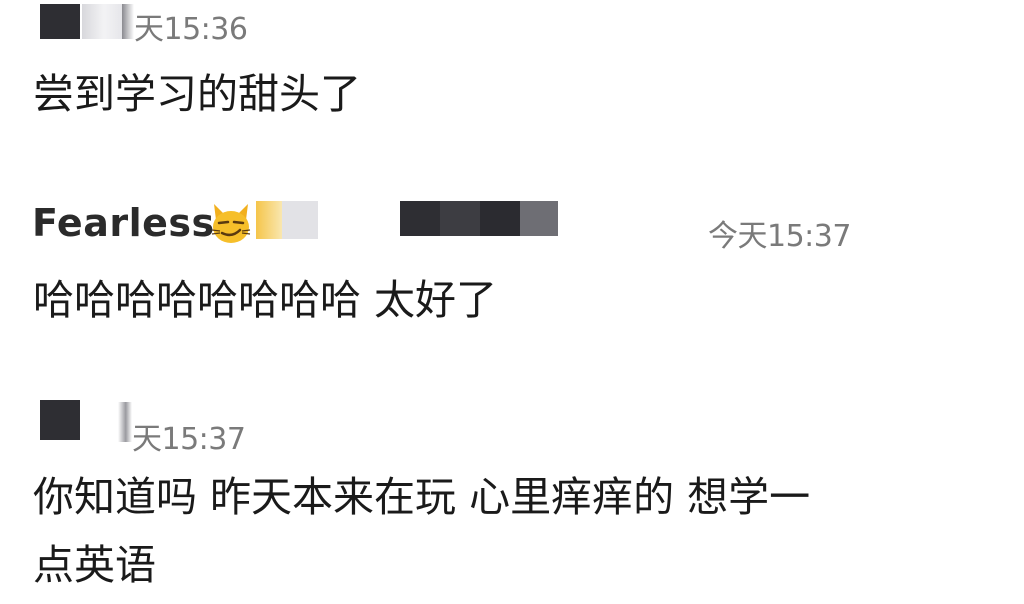  Describe the element at coordinates (422, 497) in the screenshot. I see `message-text-line: 你知道吗 昨天本来在玩 心里痒痒的 想学一` at that location.